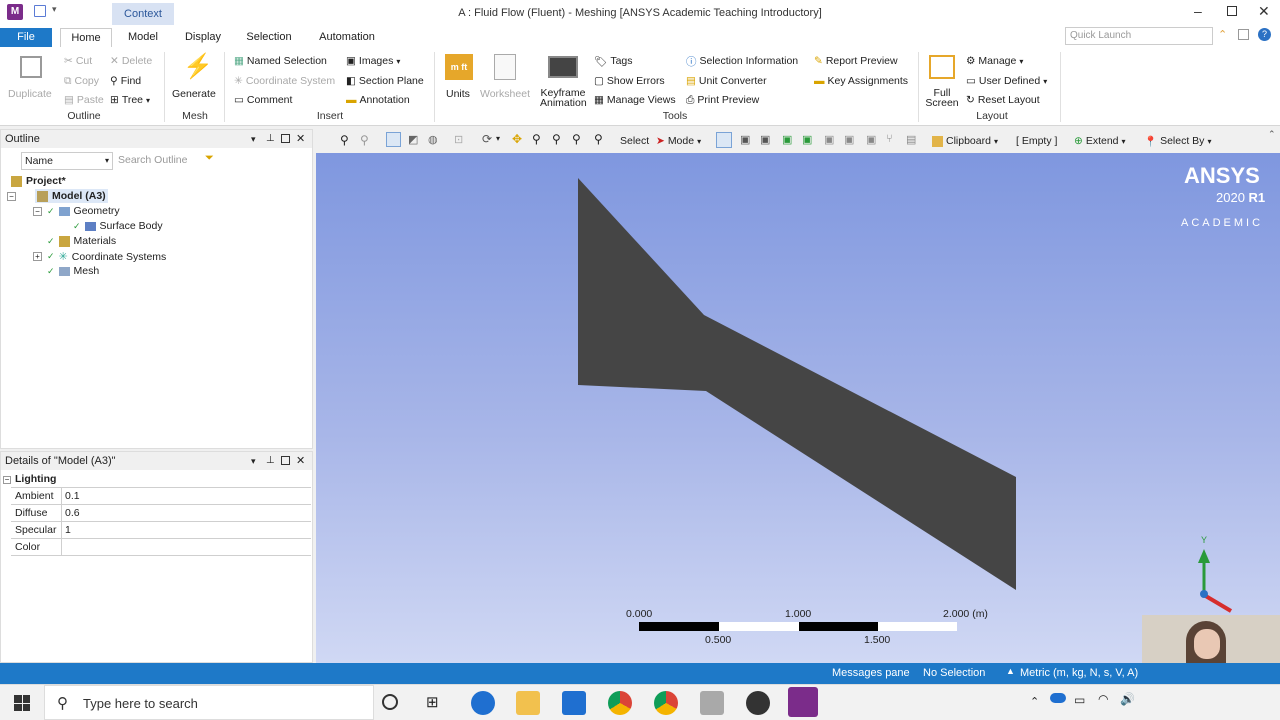 The image size is (1280, 720). Describe the element at coordinates (22, 703) in the screenshot. I see `windows-start-icon` at that location.